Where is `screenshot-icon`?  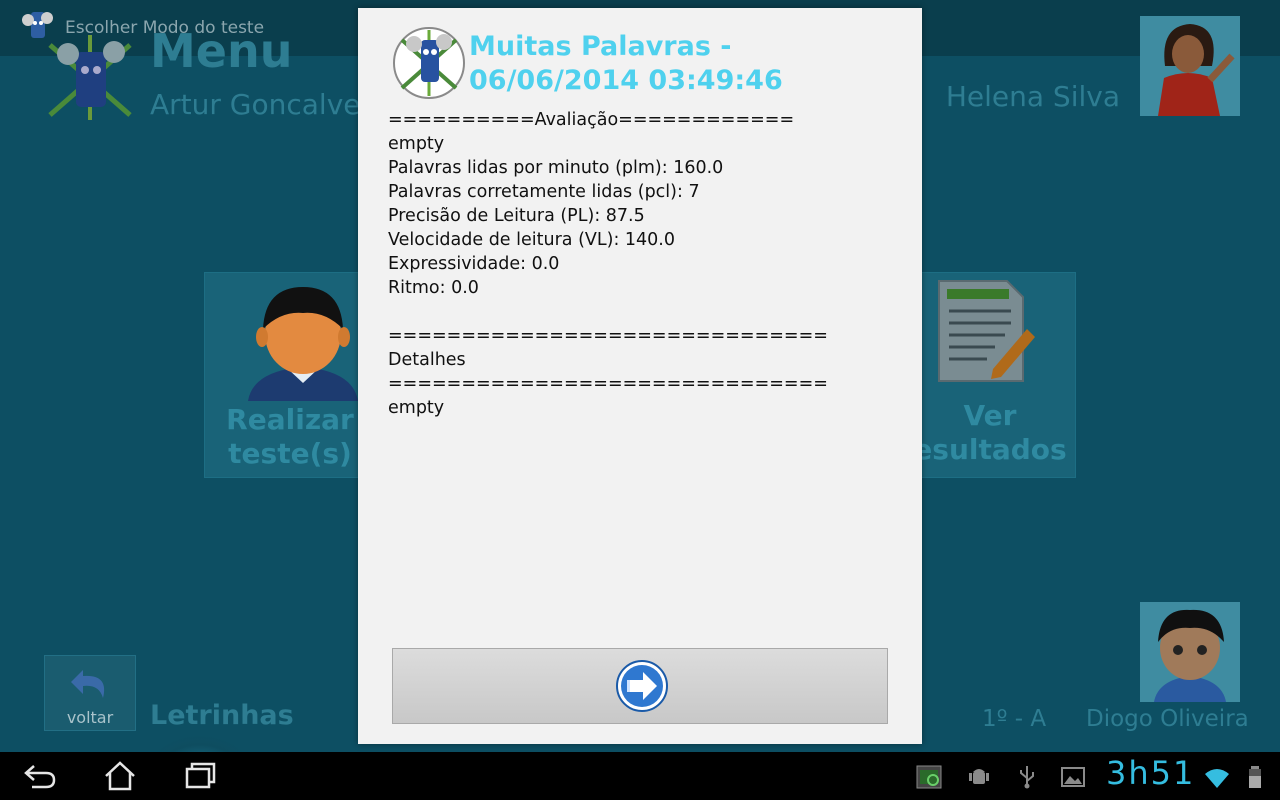
screenshot-icon is located at coordinates (929, 777).